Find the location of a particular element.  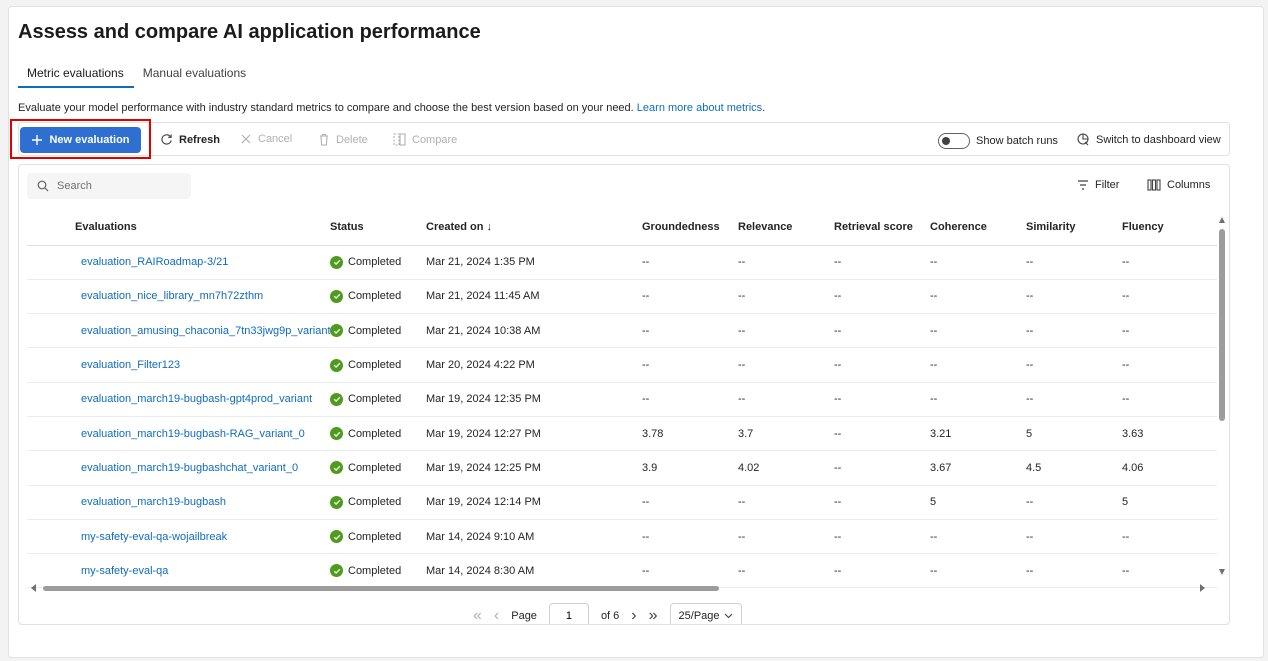

col-header-fluency: Fluency is located at coordinates (1169, 227).